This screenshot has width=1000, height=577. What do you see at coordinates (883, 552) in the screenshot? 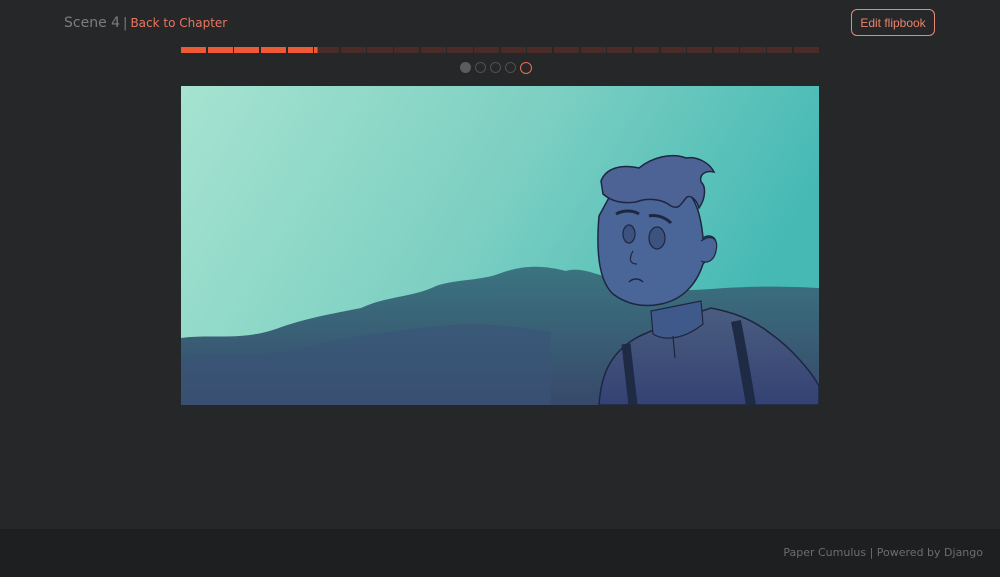
I see `footer-text: Paper Cumulus | Powered by Django` at bounding box center [883, 552].